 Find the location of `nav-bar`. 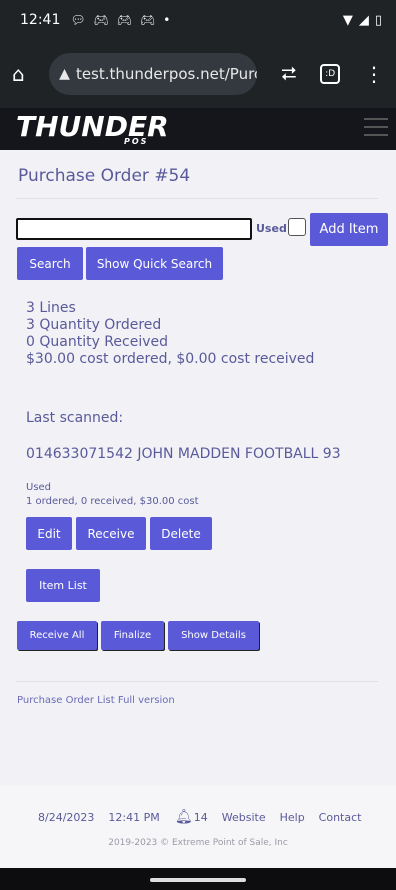

nav-bar is located at coordinates (198, 879).